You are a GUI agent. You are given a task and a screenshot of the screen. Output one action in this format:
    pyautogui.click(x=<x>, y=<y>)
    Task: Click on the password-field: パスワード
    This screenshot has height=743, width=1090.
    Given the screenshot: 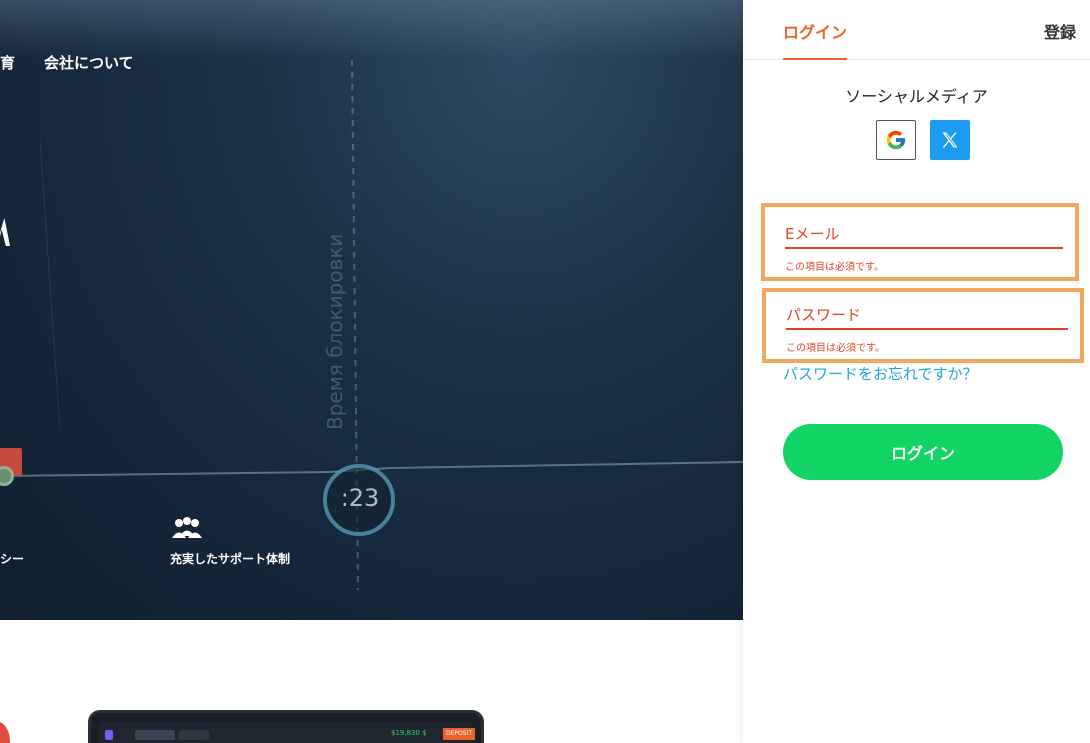 What is the action you would take?
    pyautogui.click(x=823, y=314)
    